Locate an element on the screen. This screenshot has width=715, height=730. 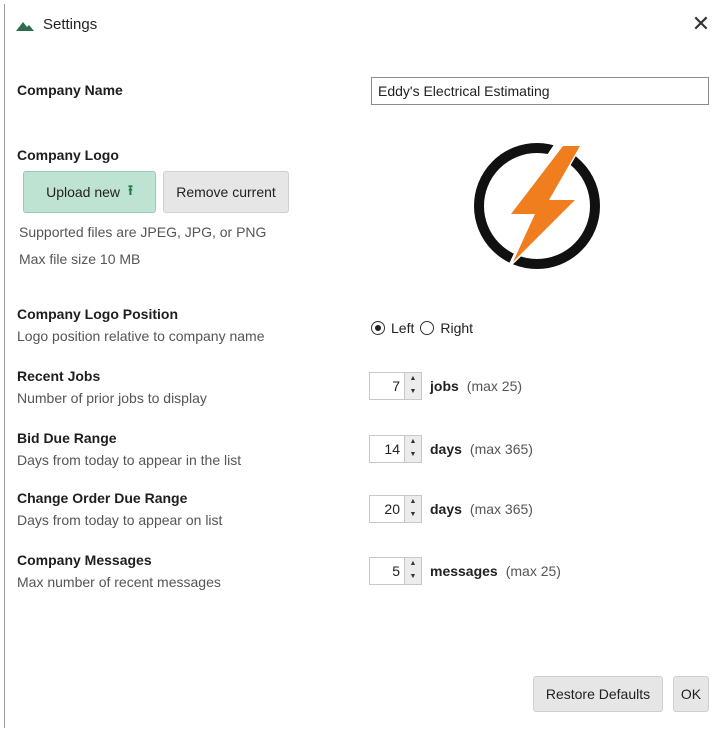
bid-due-range-description: Days from today to appear in the list is located at coordinates (129, 460).